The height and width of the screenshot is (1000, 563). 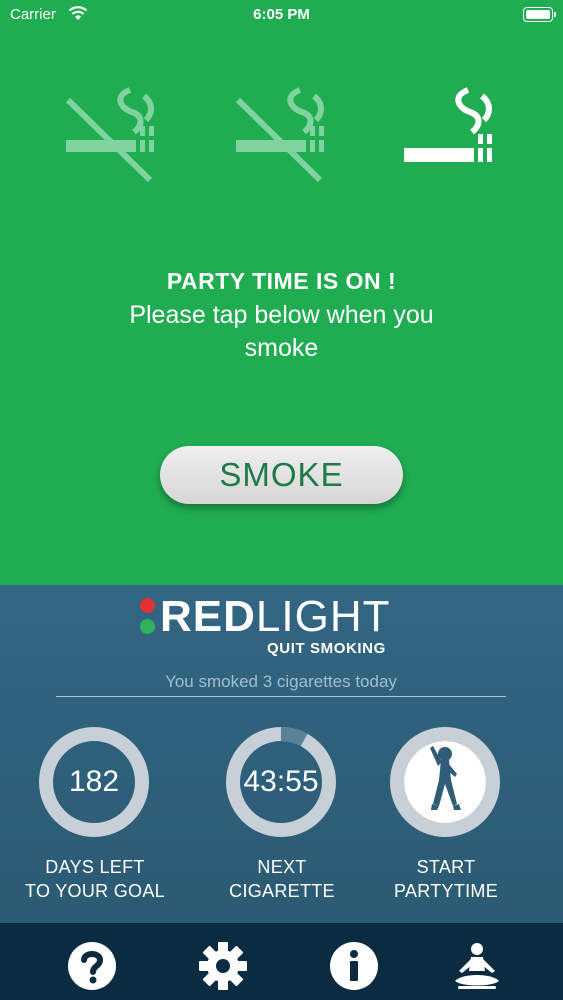 I want to click on days-left-value: 182, so click(x=94, y=781).